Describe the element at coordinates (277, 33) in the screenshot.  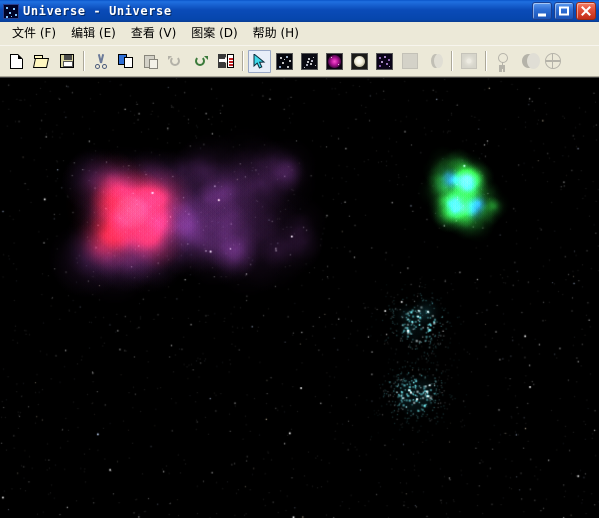
I see `menu-help: 帮助 (H)` at that location.